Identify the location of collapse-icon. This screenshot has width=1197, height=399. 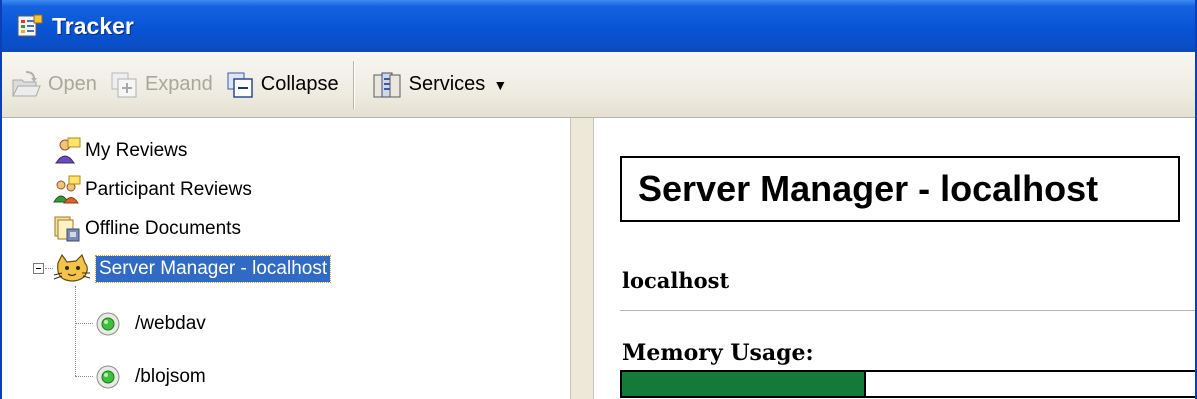
(240, 85).